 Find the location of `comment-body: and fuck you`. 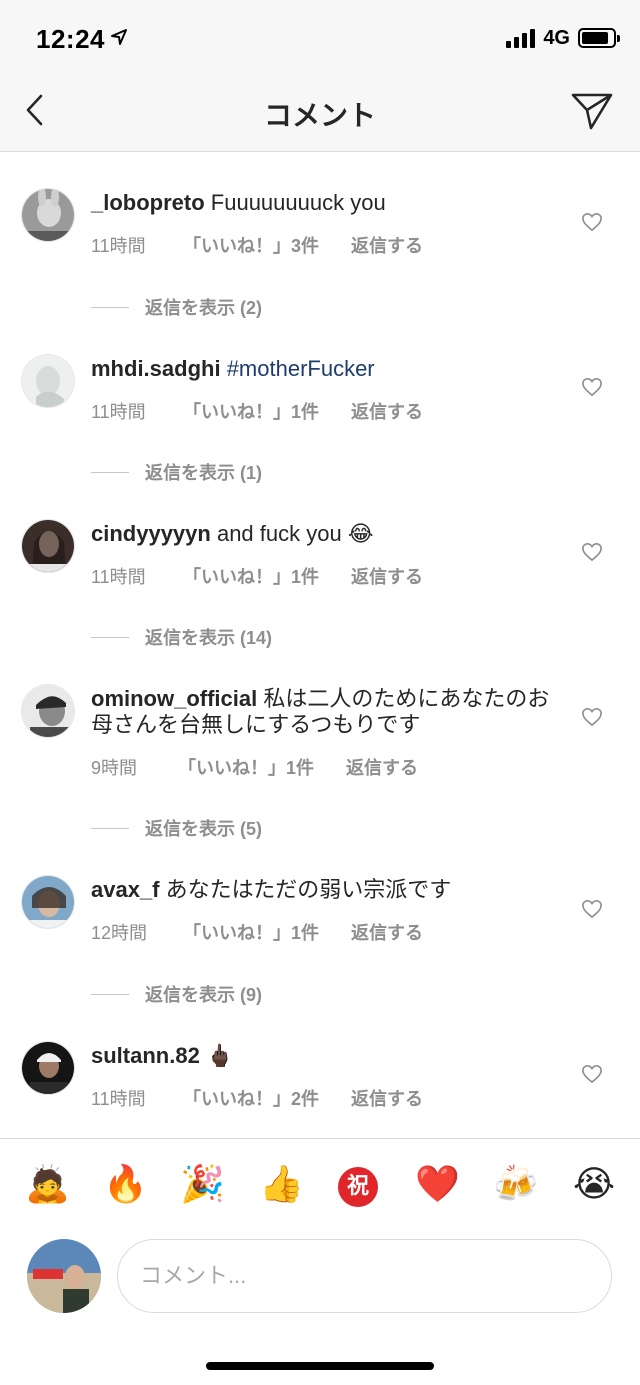

comment-body: and fuck you is located at coordinates (279, 533).